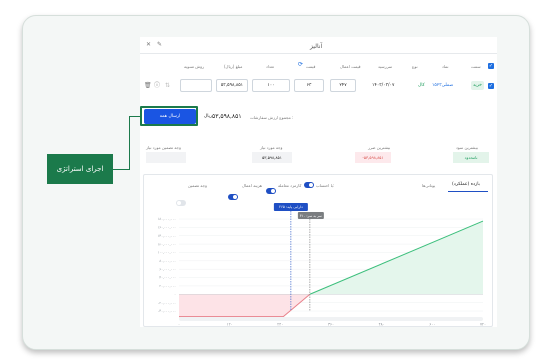 The image size is (552, 363). I want to click on trash-icon: 🗑, so click(148, 86).